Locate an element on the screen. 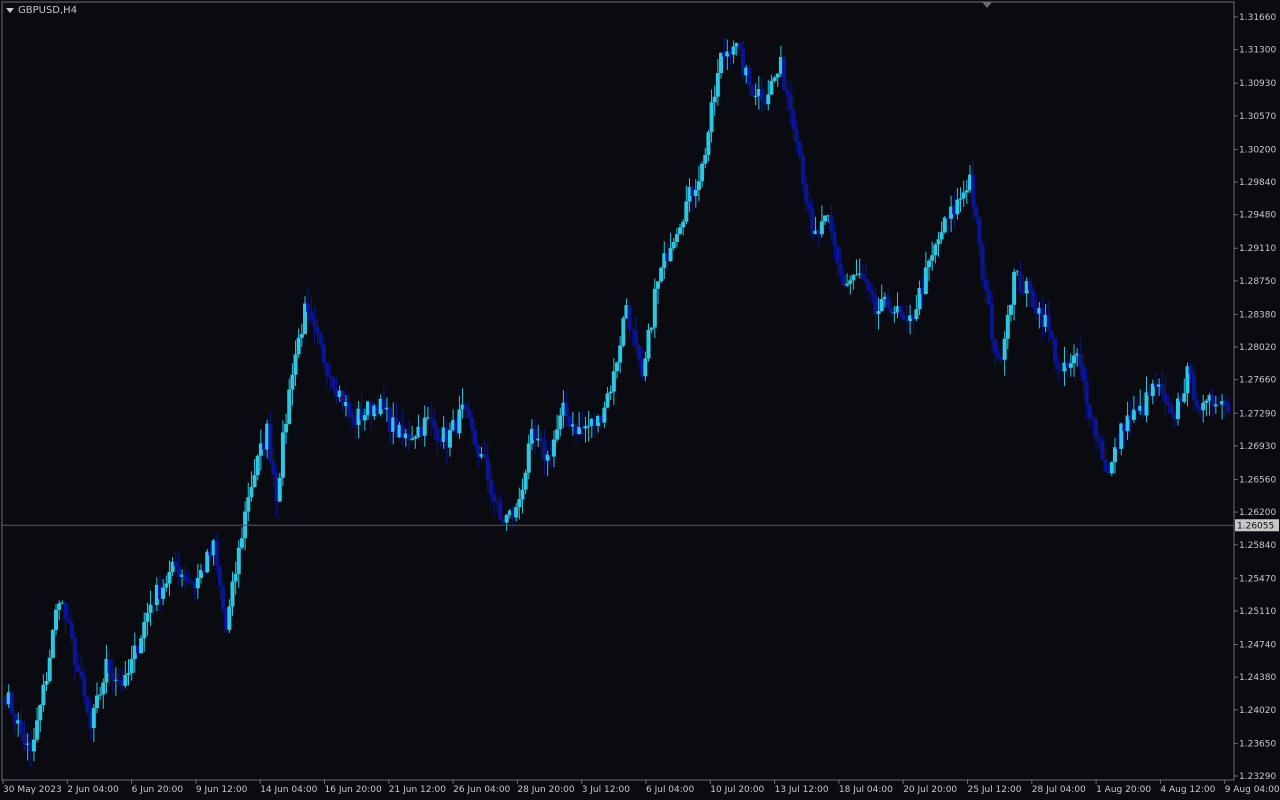 This screenshot has width=1280, height=800. x-tick-label: 14 Jun 04:00 is located at coordinates (288, 790).